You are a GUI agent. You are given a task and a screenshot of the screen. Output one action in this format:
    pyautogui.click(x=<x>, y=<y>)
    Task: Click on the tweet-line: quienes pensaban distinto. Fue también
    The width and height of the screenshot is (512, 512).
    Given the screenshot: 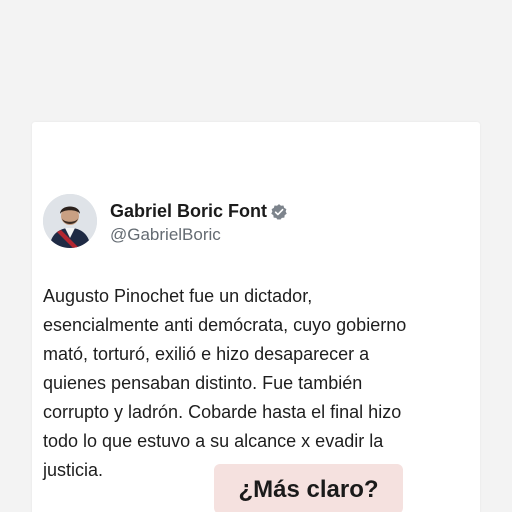 What is the action you would take?
    pyautogui.click(x=203, y=383)
    